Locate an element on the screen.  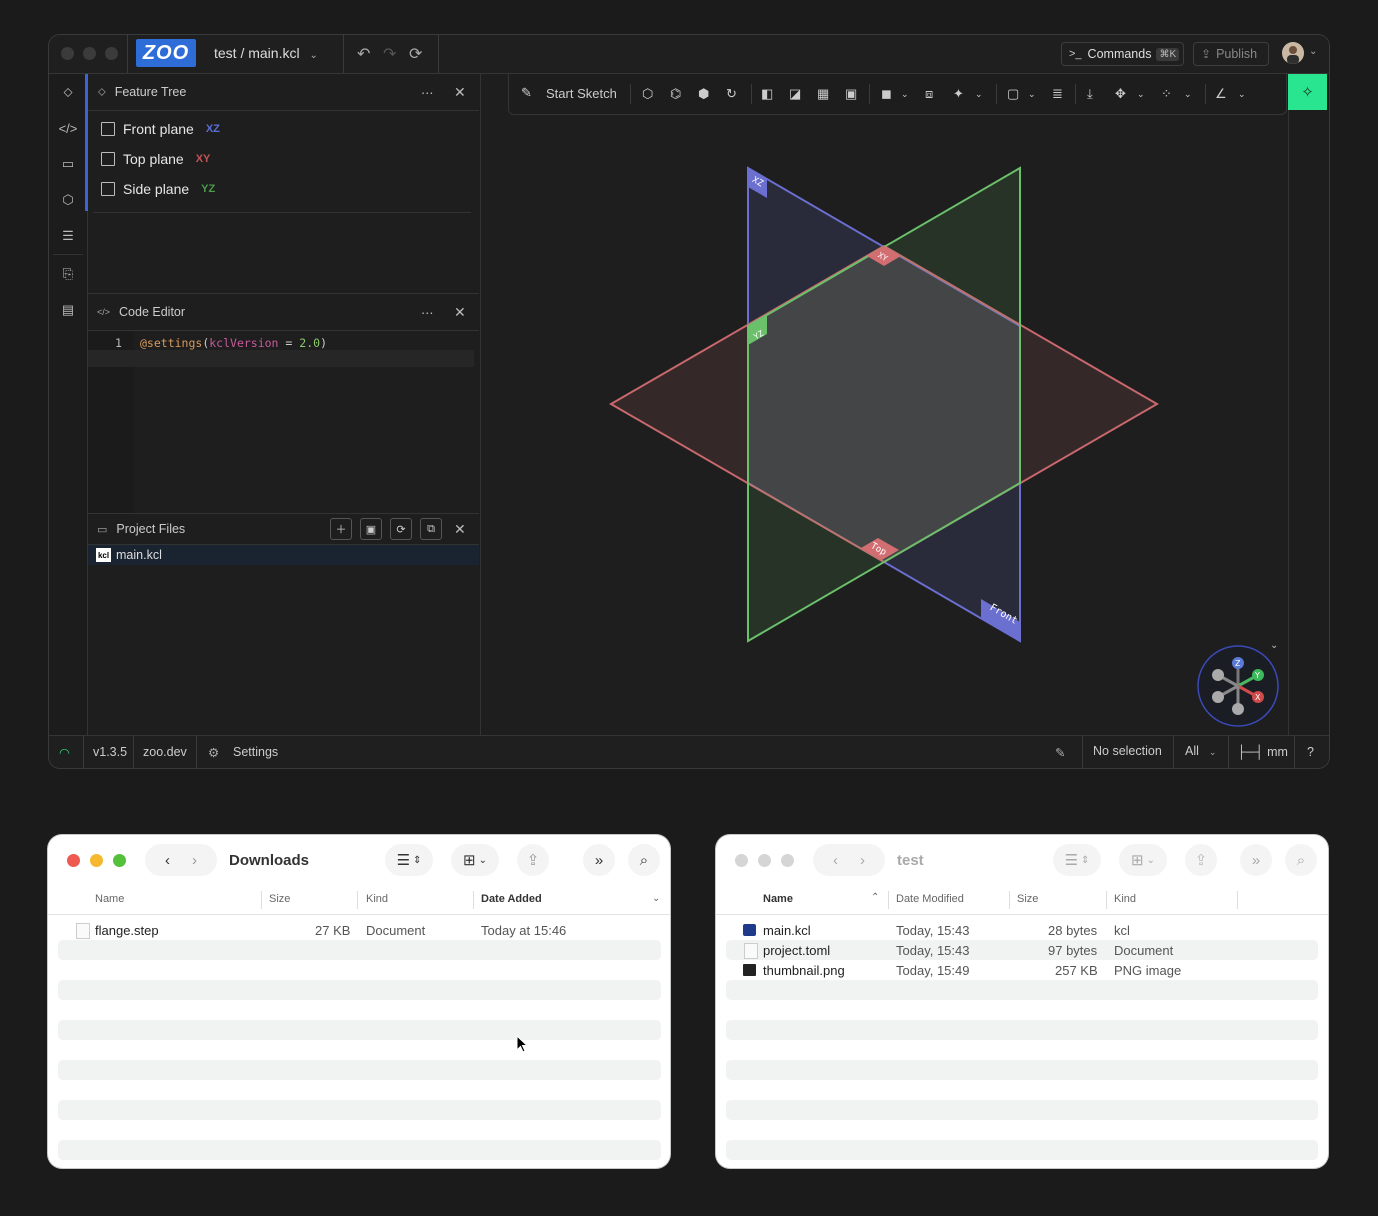
column-header-date-added: Date Added is located at coordinates (511, 899).